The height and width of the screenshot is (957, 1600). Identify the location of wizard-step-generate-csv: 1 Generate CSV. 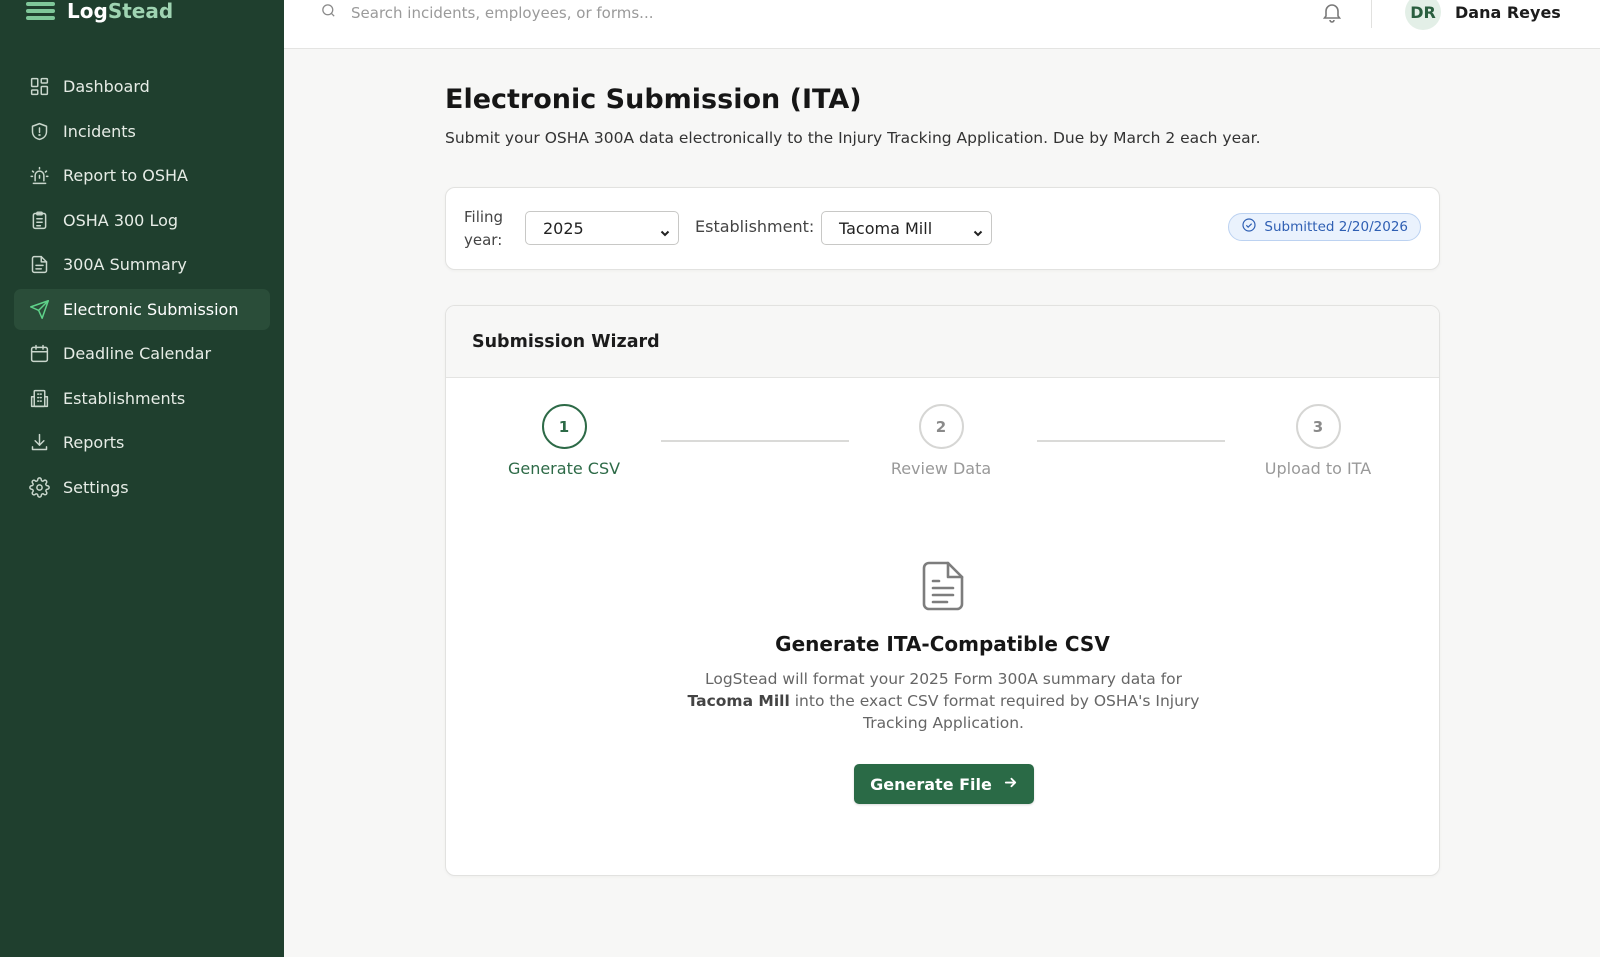
(564, 441).